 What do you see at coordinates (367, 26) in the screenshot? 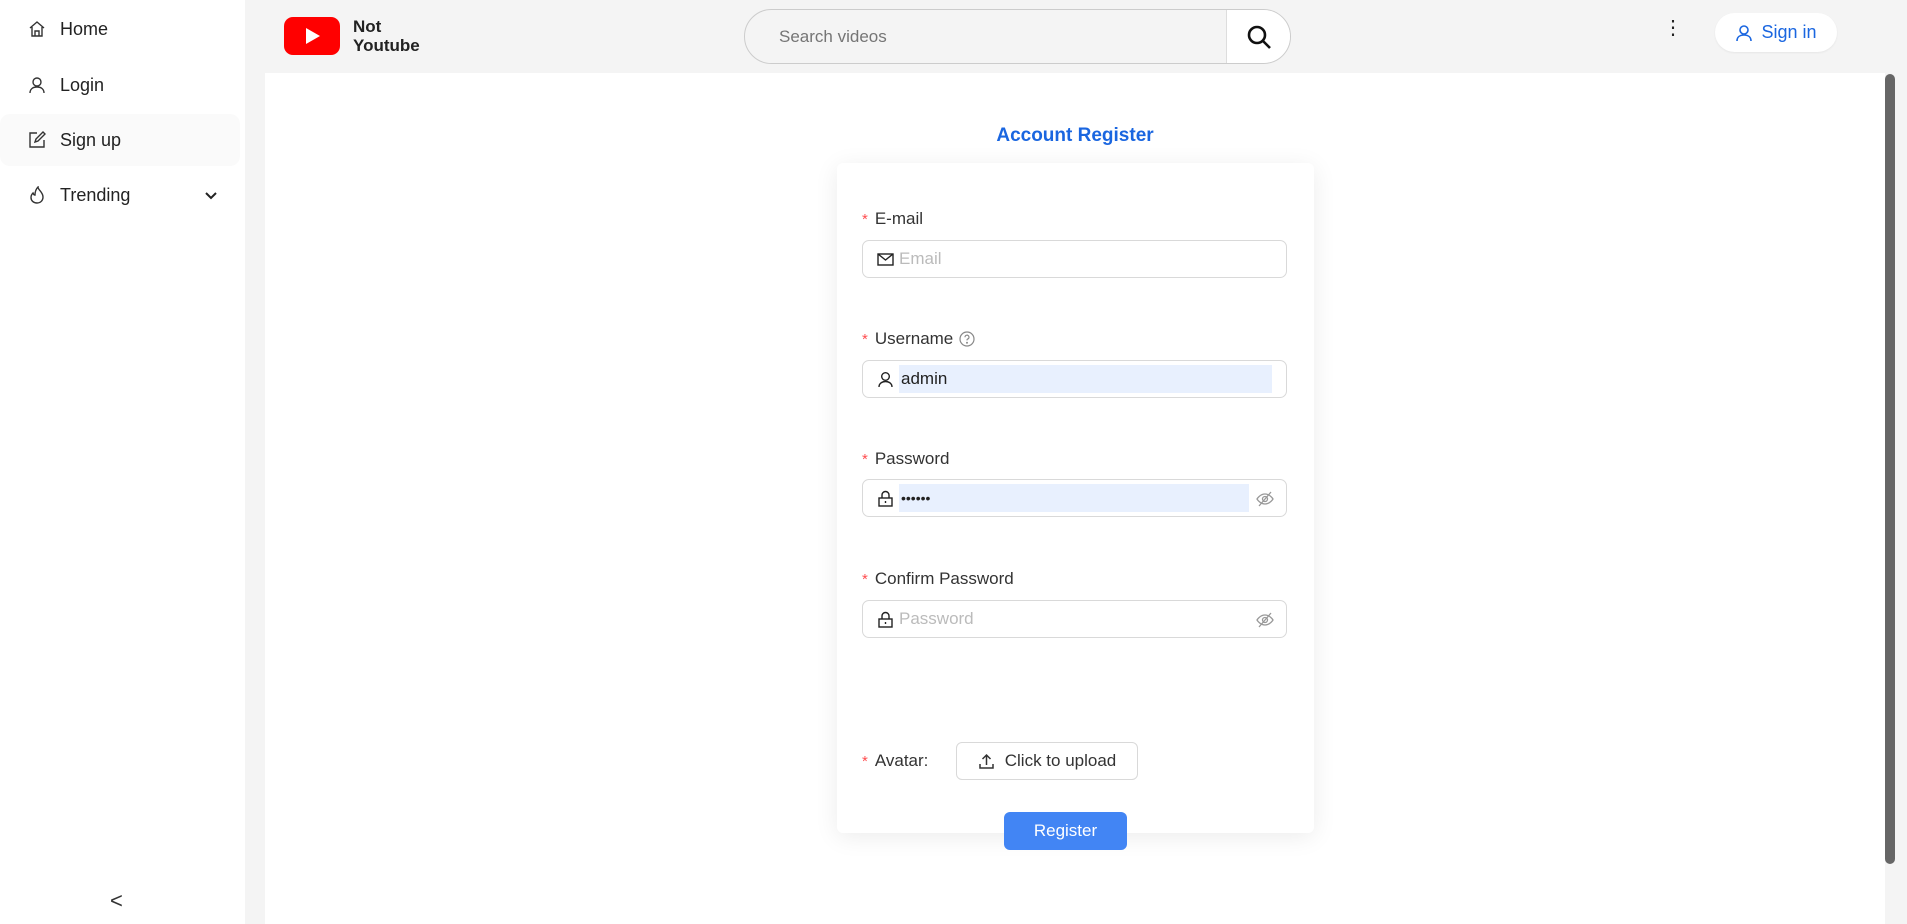
I see `logo-text-line1: Not` at bounding box center [367, 26].